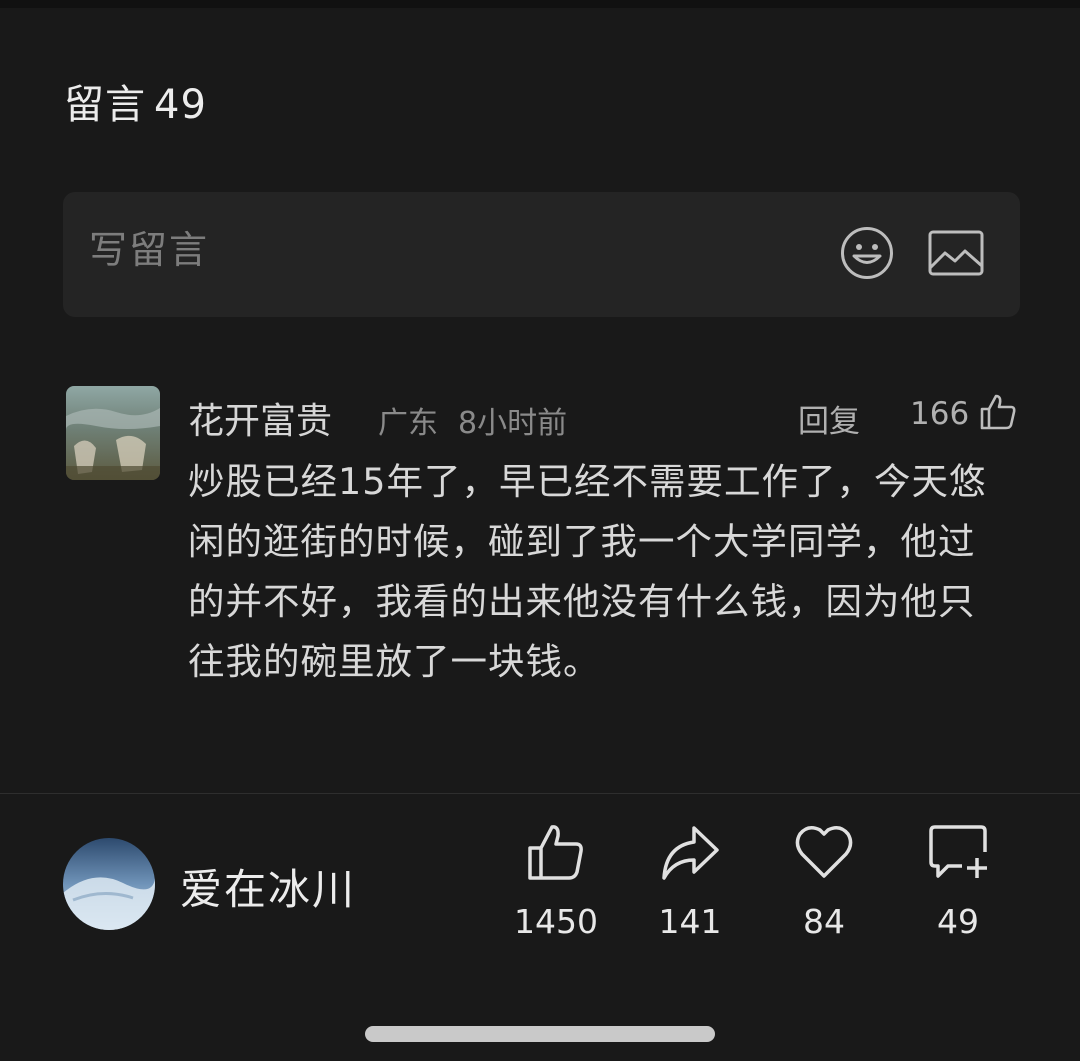 The width and height of the screenshot is (1080, 1061). I want to click on favorite-count: 84, so click(824, 921).